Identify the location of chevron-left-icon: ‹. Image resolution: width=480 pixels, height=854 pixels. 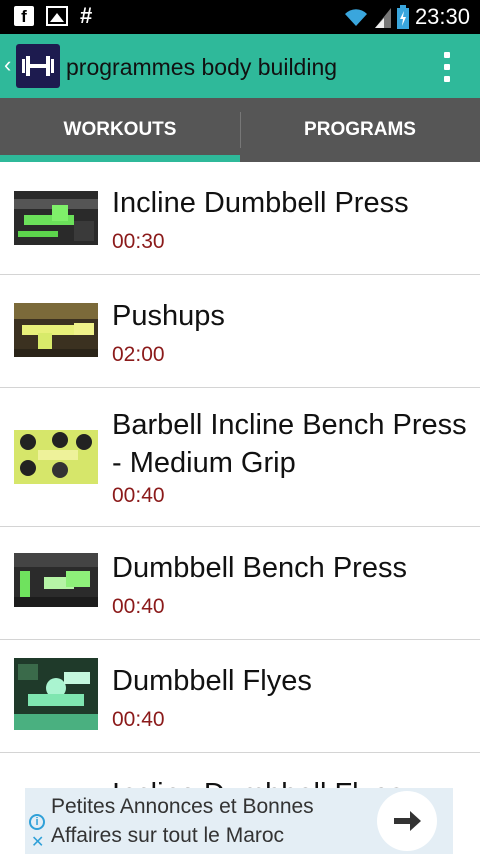
(7, 65).